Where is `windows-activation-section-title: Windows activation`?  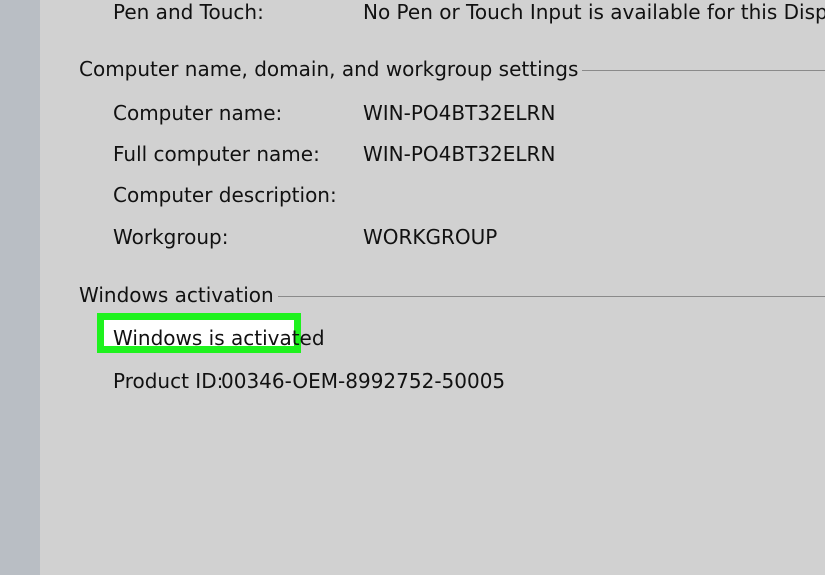 windows-activation-section-title: Windows activation is located at coordinates (176, 295).